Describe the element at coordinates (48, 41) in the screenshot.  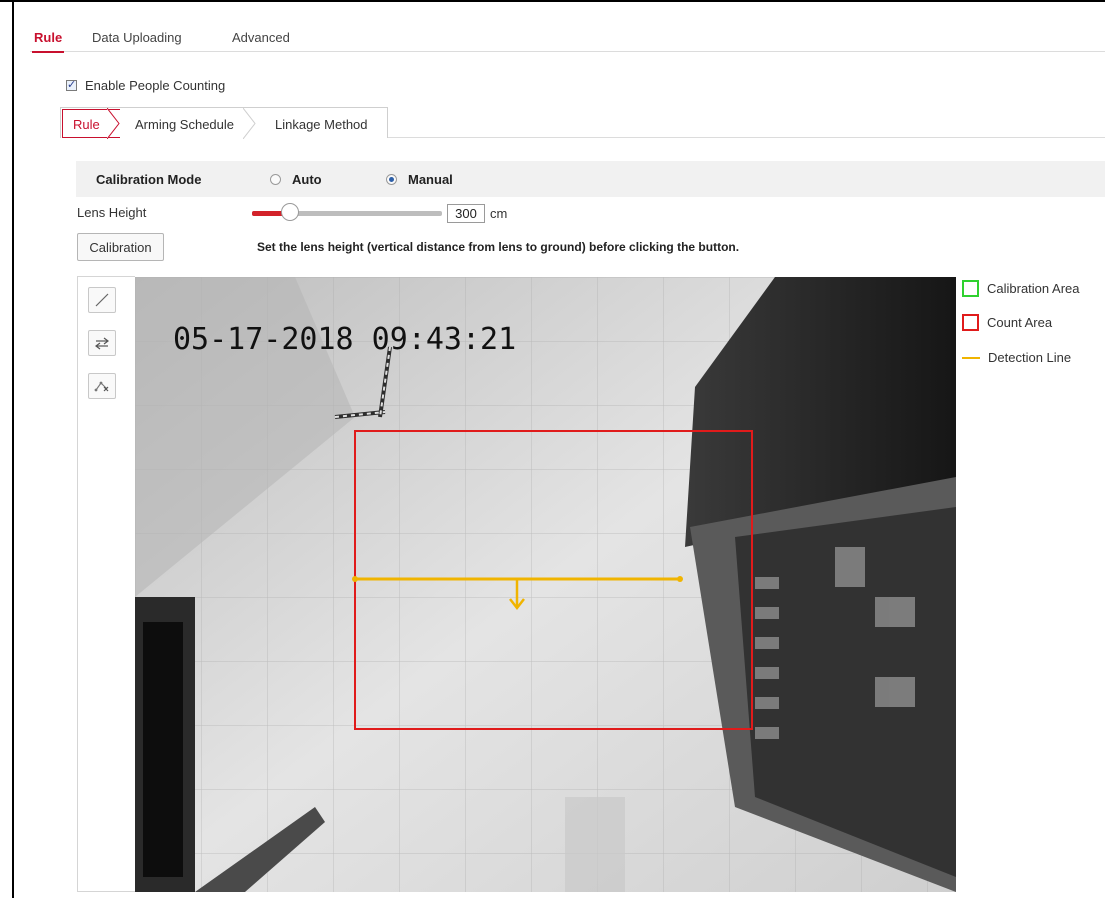
I see `tab-rule: Rule` at that location.